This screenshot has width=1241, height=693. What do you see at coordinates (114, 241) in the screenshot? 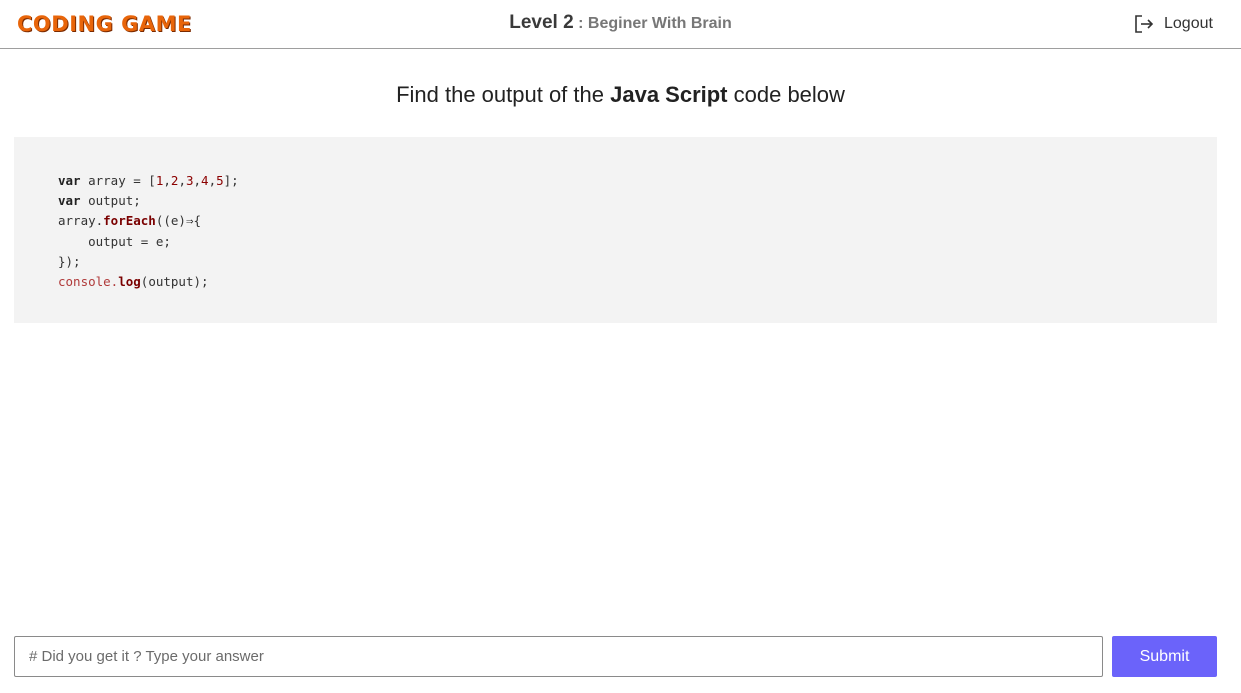
I see `code-text: output = e;` at bounding box center [114, 241].